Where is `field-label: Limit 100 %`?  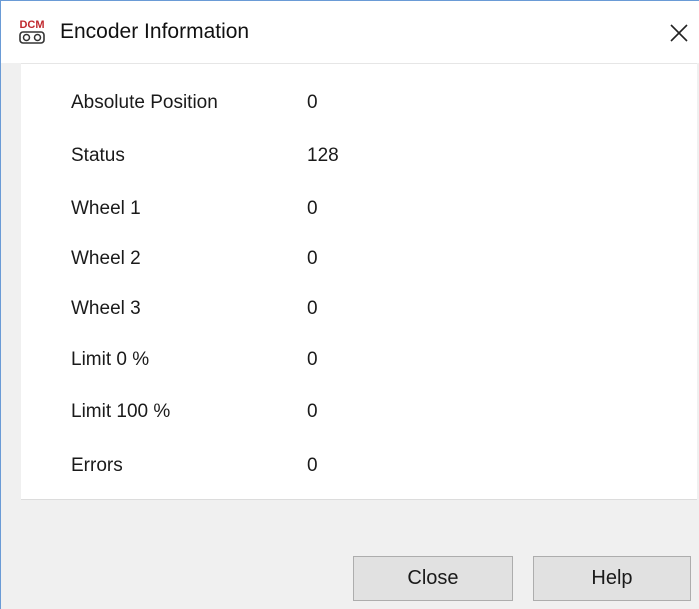 field-label: Limit 100 % is located at coordinates (121, 411).